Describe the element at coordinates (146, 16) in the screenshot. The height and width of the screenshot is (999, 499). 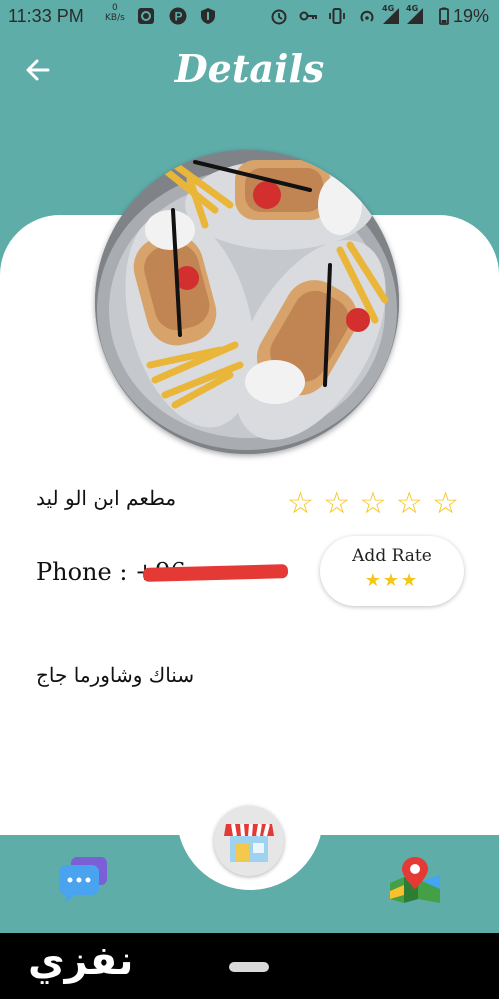
I see `record-icon` at that location.